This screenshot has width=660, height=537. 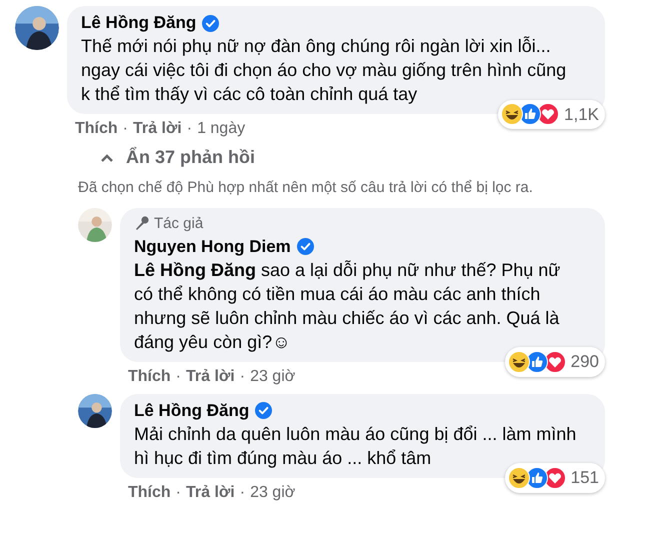 What do you see at coordinates (380, 157) in the screenshot?
I see `replies-toggle: Ẩn 37 phản hồi` at bounding box center [380, 157].